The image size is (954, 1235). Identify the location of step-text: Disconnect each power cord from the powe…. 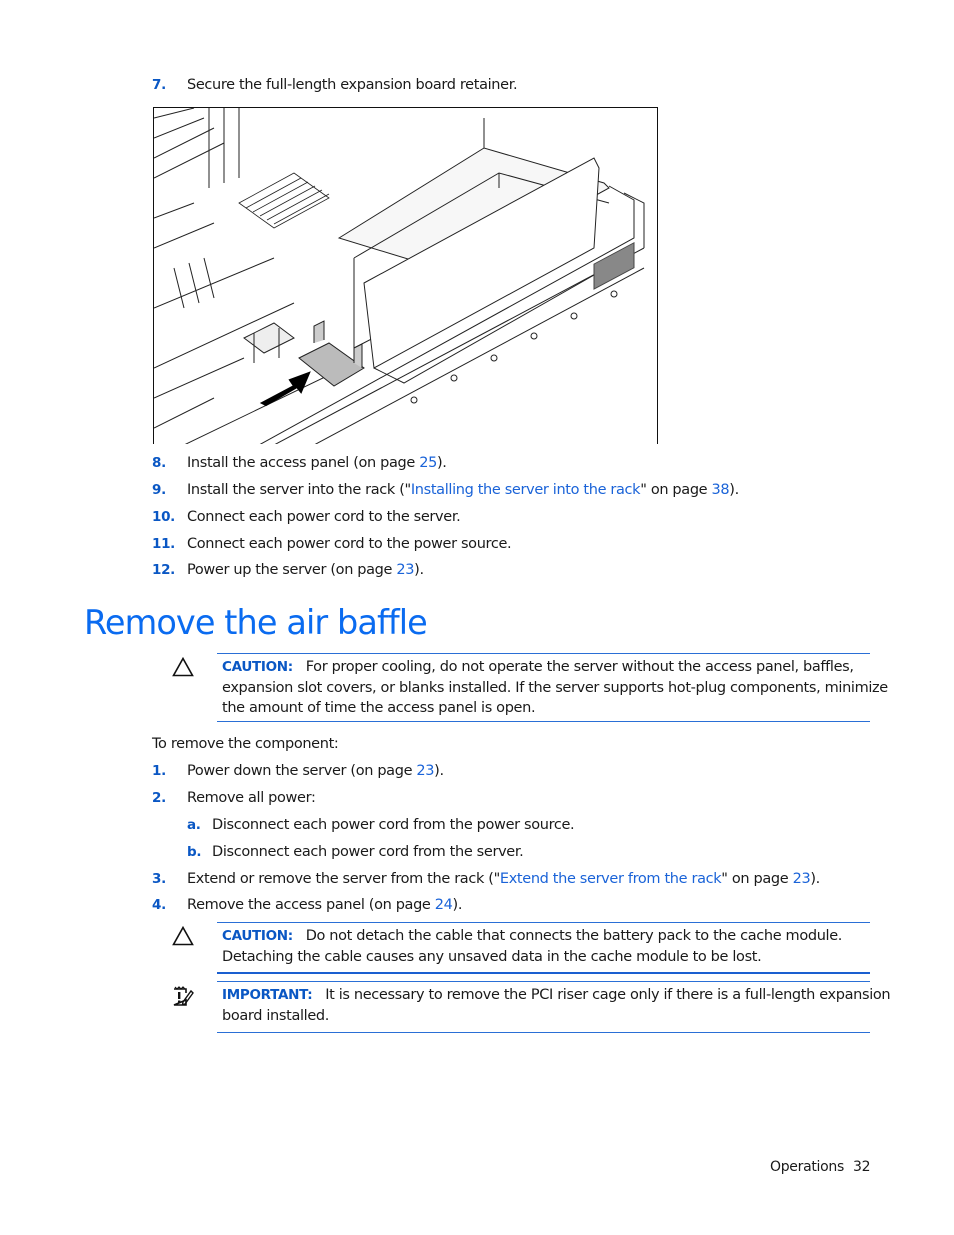
(393, 825).